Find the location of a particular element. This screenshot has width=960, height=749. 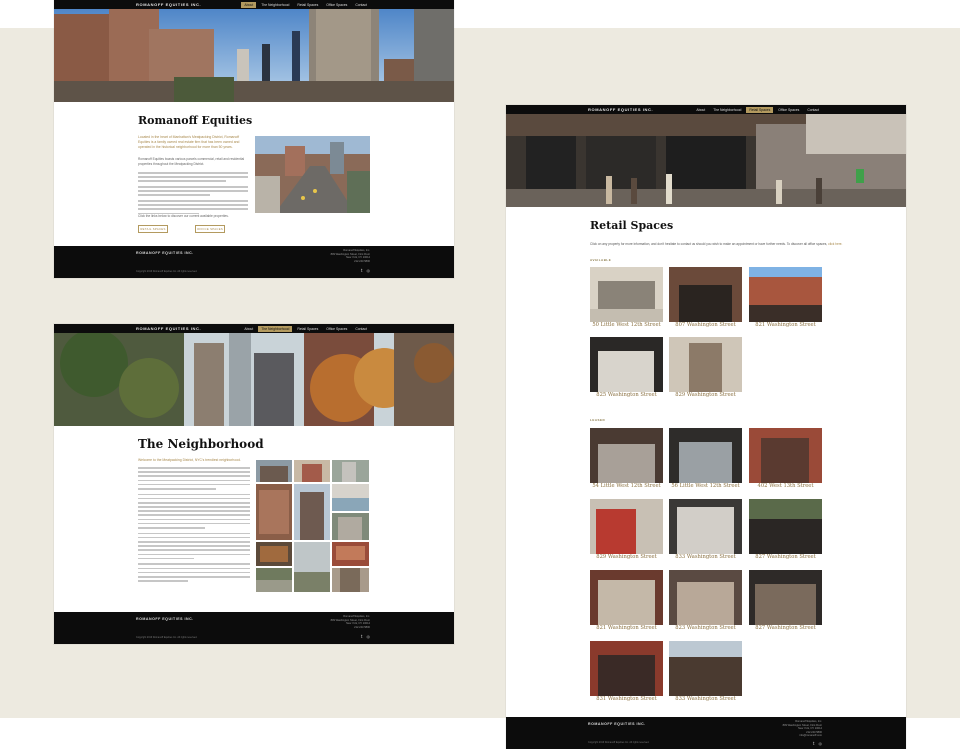

aerial-street-photo is located at coordinates (312, 174).